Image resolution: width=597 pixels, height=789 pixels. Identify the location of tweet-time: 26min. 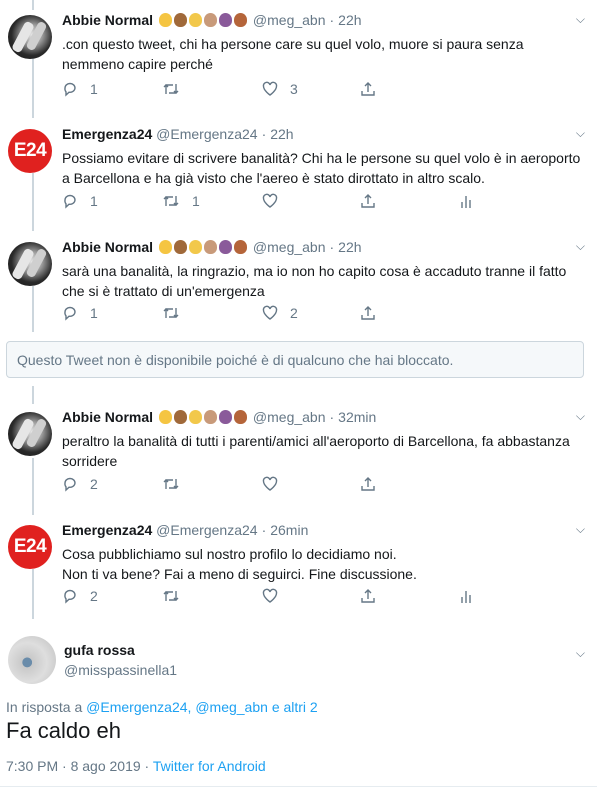
(289, 530).